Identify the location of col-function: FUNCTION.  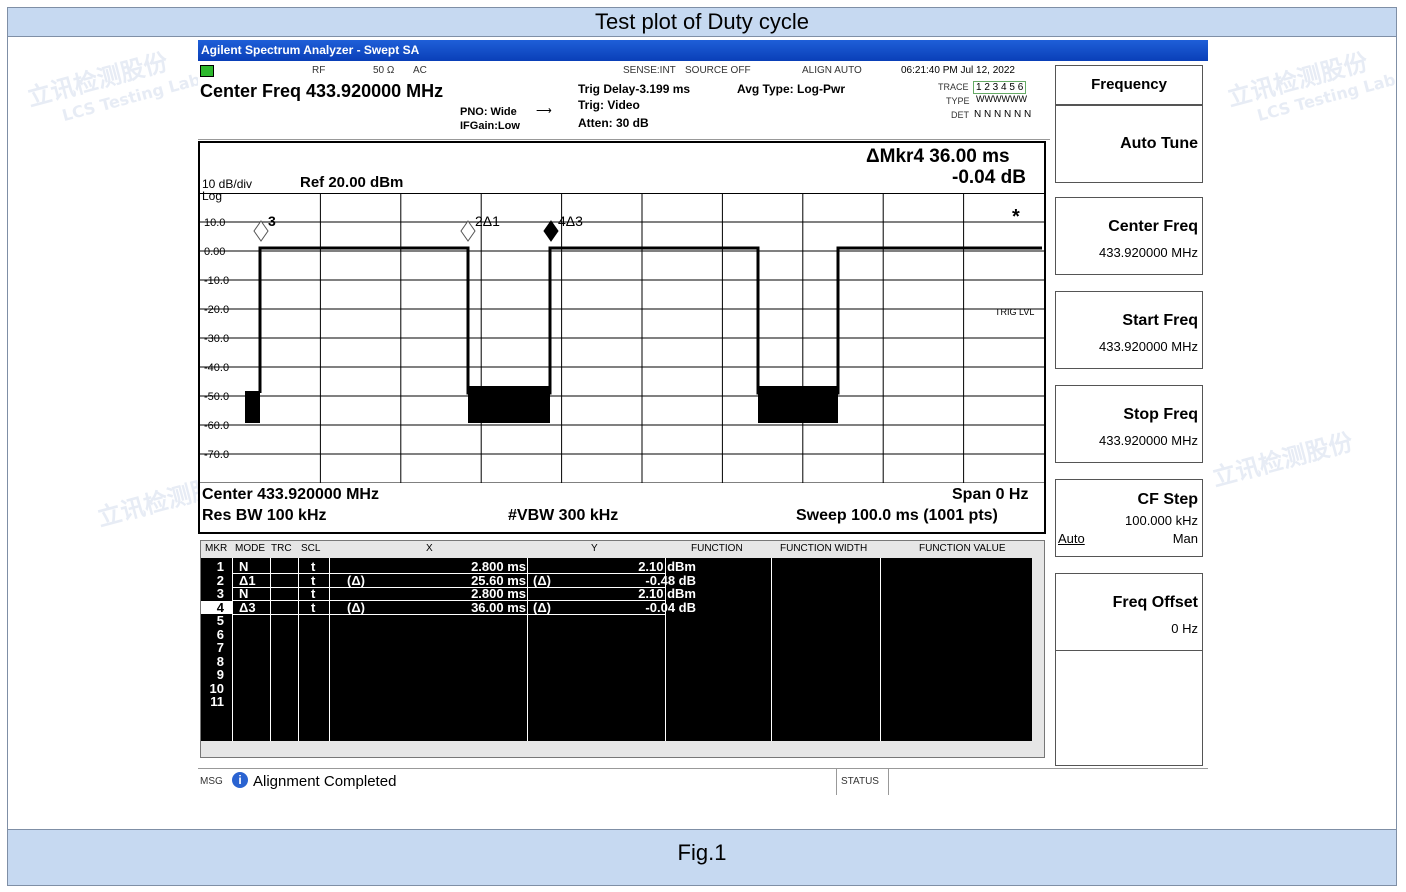
(717, 548).